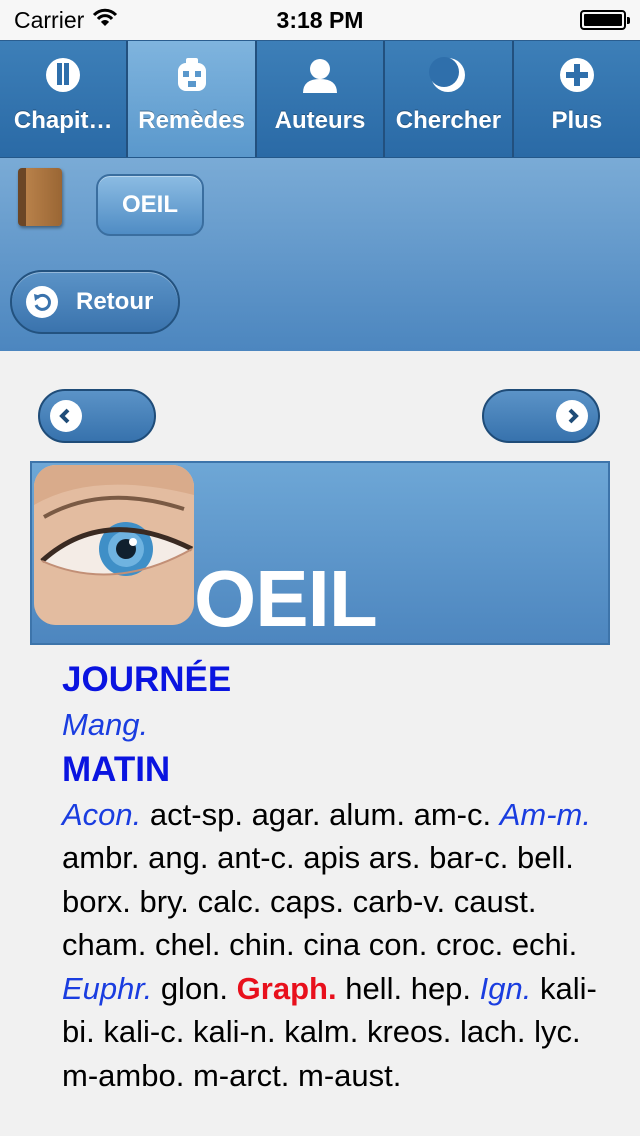  I want to click on remedy-item: ant-c., so click(256, 857).